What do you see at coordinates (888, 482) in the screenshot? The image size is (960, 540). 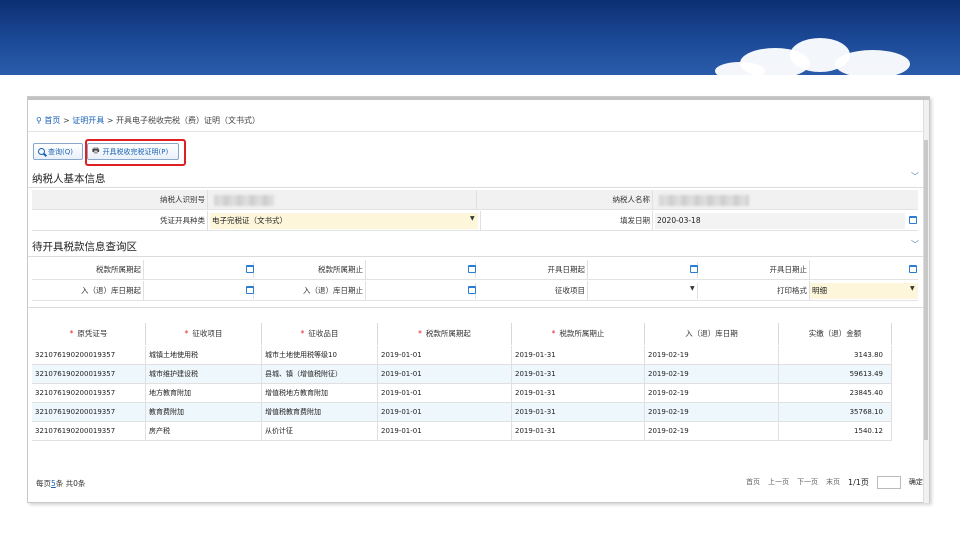 I see `page-jump-input` at bounding box center [888, 482].